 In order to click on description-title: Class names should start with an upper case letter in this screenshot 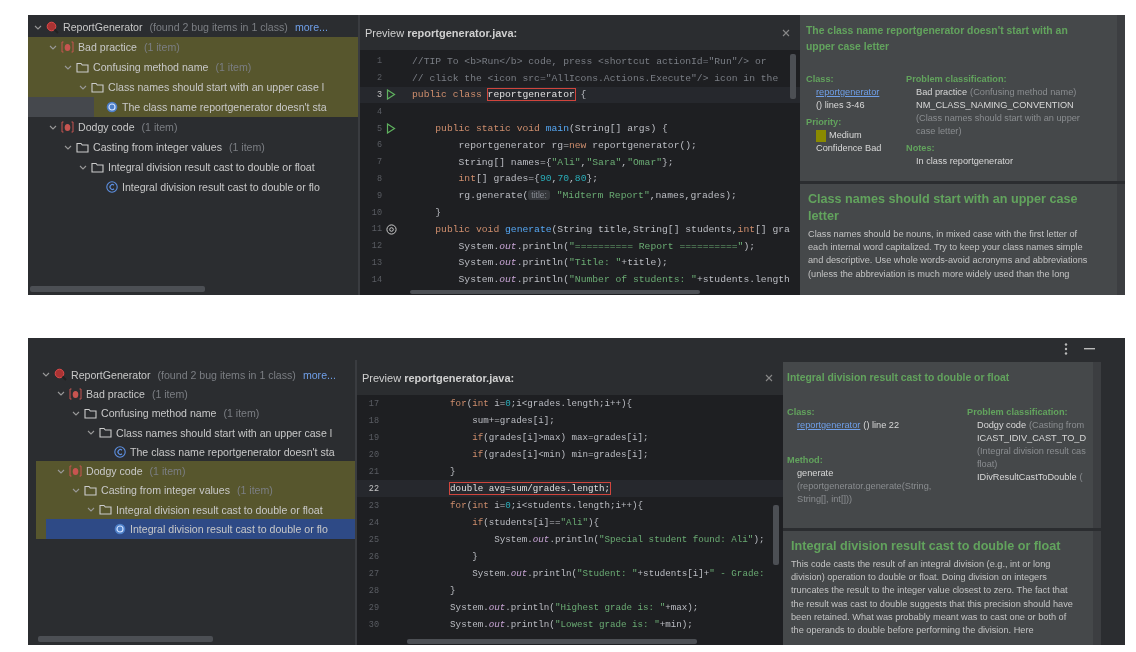, I will do `click(943, 208)`.